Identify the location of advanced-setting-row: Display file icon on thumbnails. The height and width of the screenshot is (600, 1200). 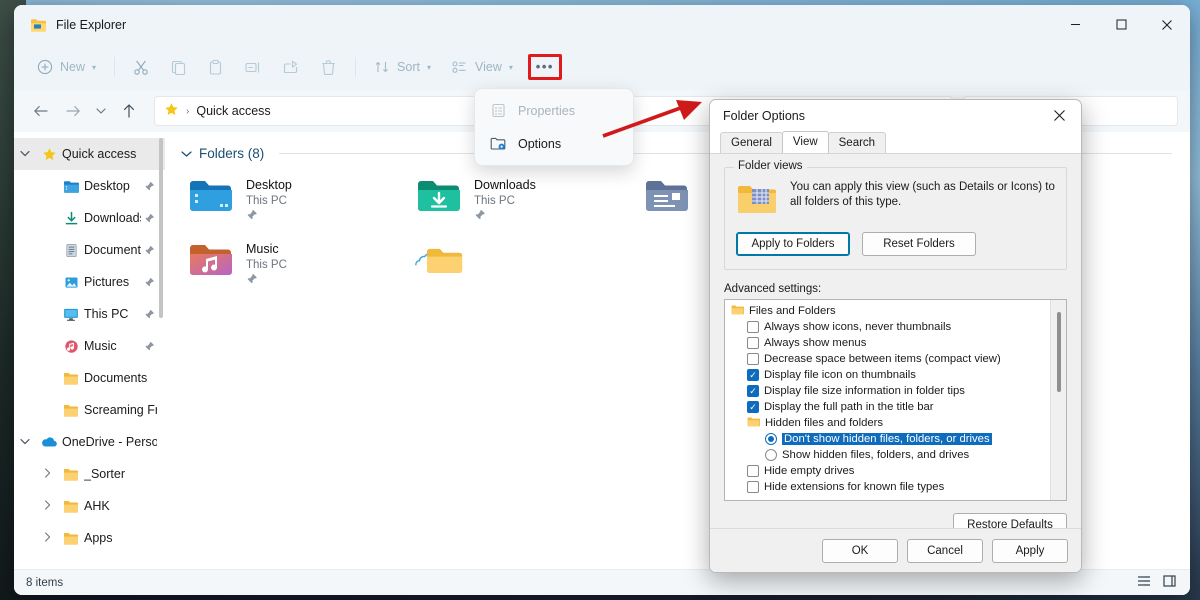
(895, 375).